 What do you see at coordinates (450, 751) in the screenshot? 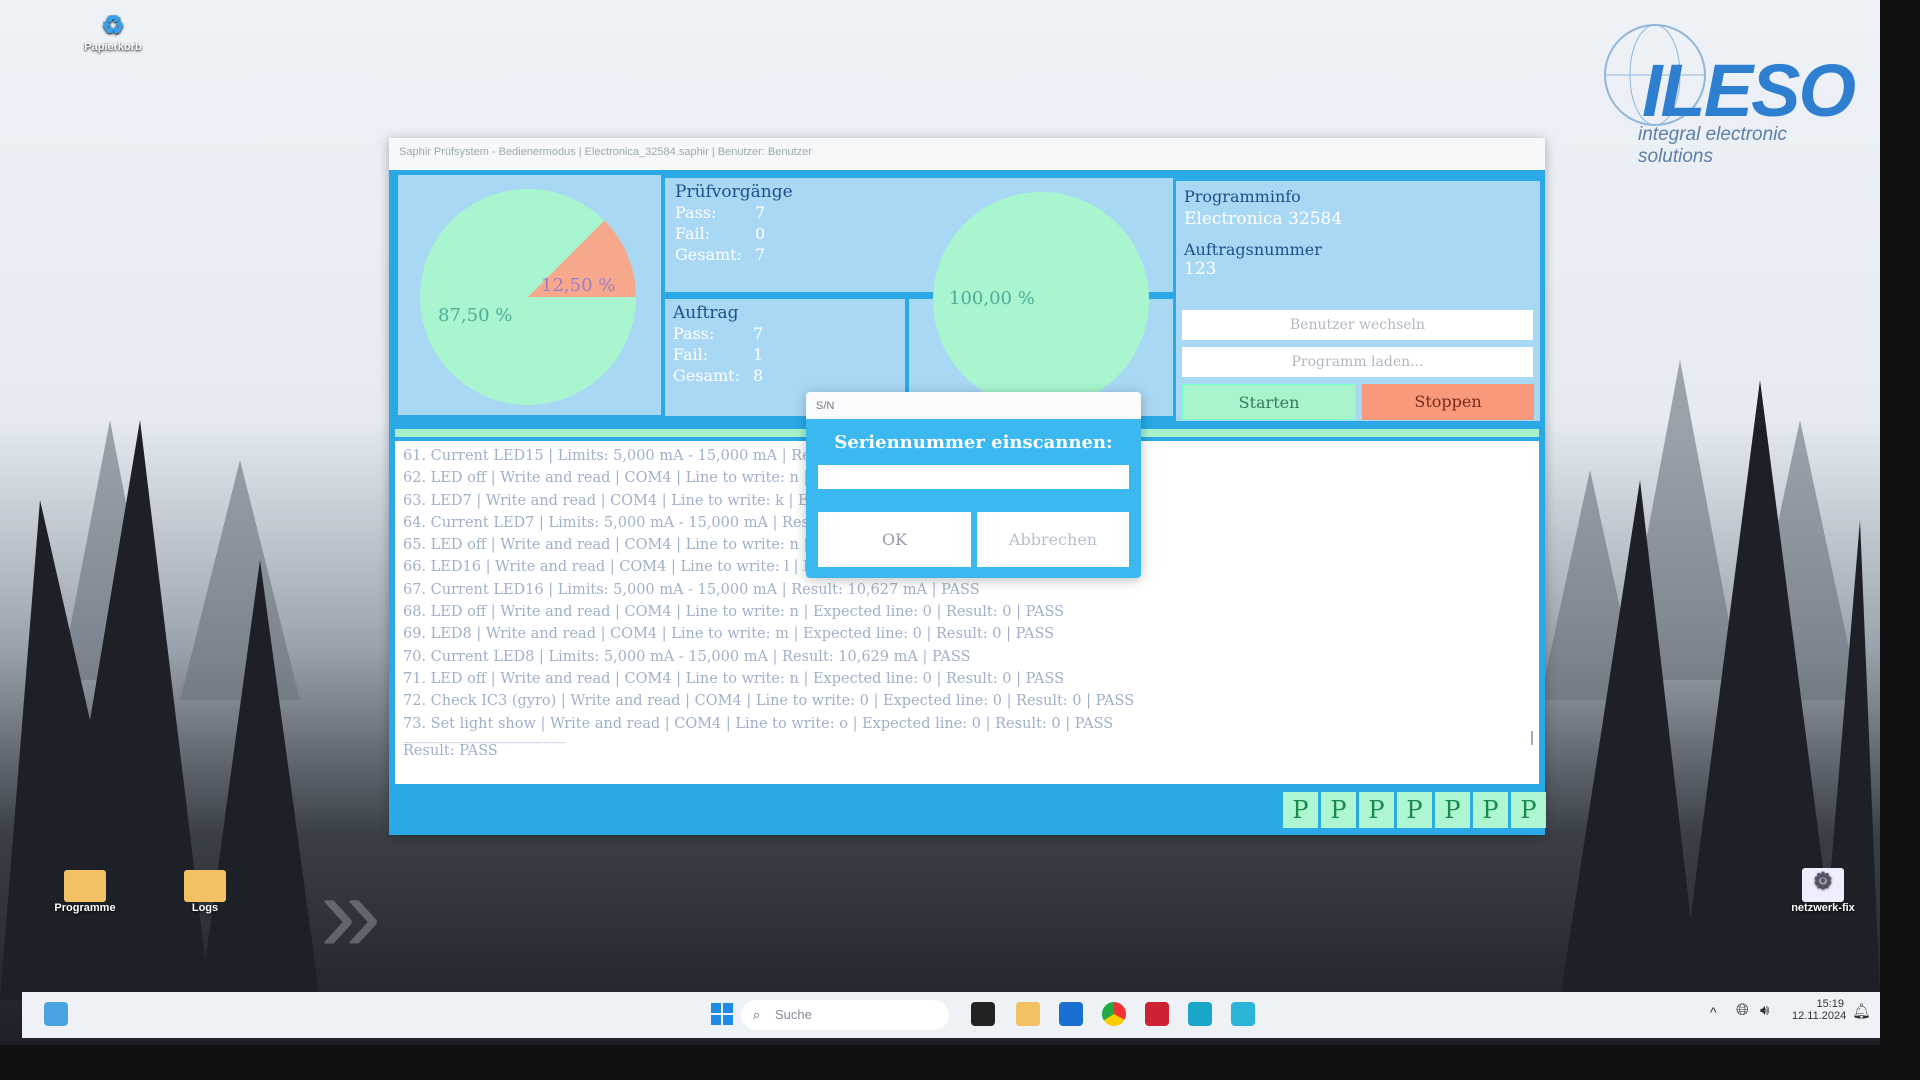
I see `log-result: Result: PASS` at bounding box center [450, 751].